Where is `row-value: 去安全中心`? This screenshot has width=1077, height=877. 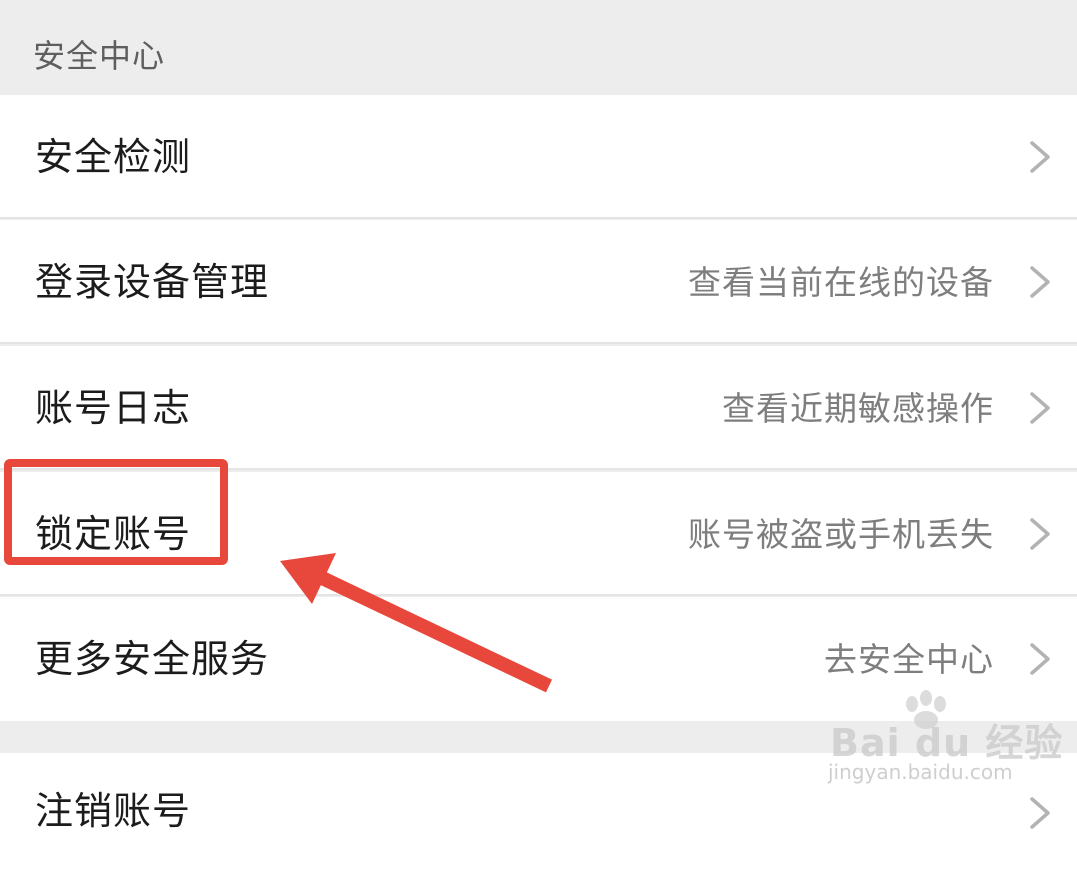
row-value: 去安全中心 is located at coordinates (909, 659).